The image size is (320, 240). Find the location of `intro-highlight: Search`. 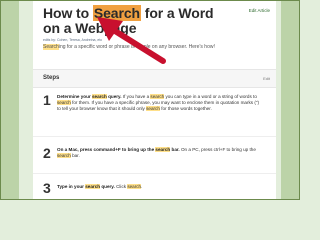

intro-highlight: Search is located at coordinates (51, 47).